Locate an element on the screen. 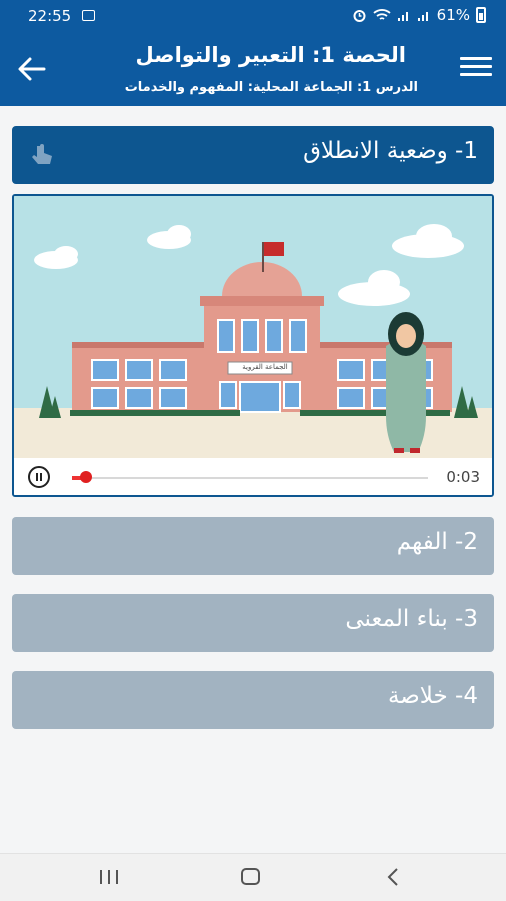  audio-track is located at coordinates (250, 478).